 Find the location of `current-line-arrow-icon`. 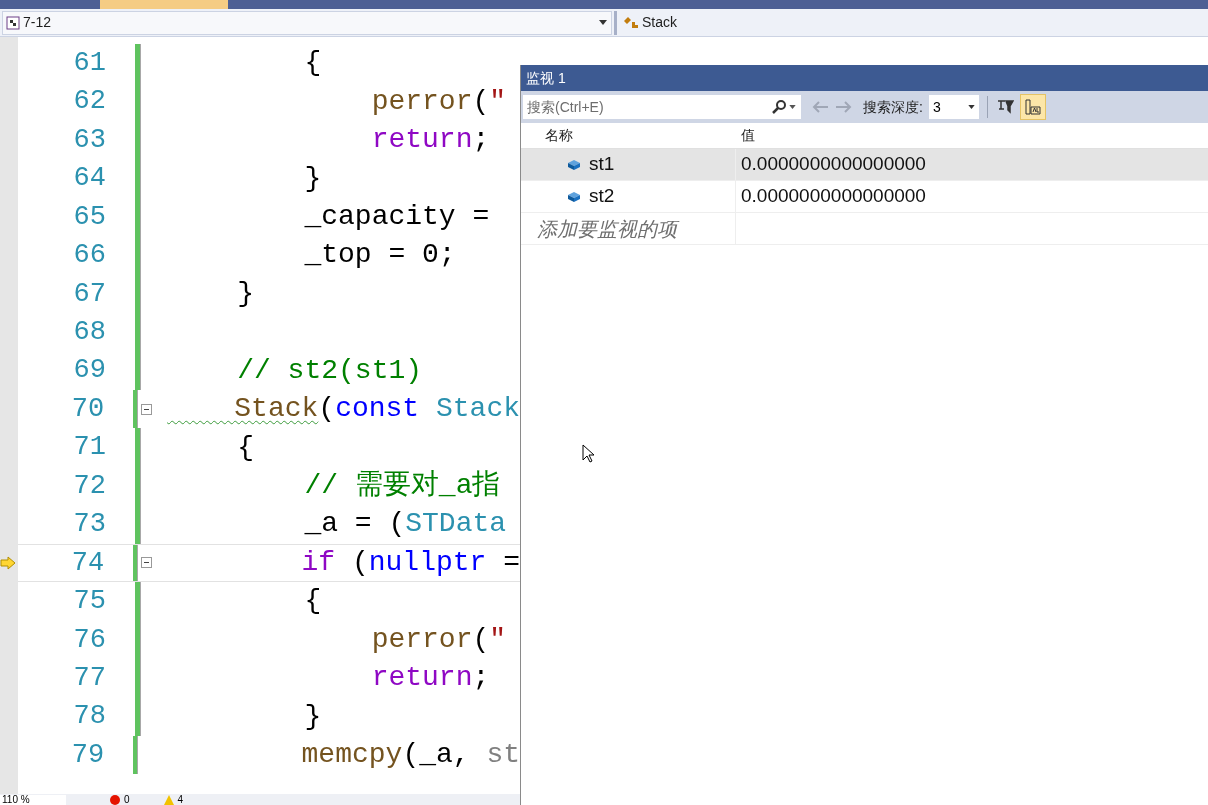

current-line-arrow-icon is located at coordinates (8, 562).